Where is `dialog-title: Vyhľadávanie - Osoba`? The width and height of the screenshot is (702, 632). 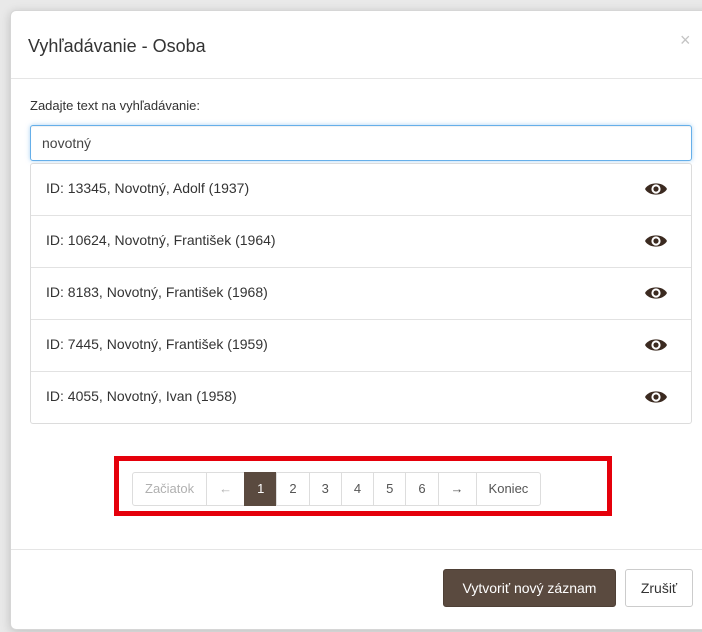 dialog-title: Vyhľadávanie - Osoba is located at coordinates (117, 46).